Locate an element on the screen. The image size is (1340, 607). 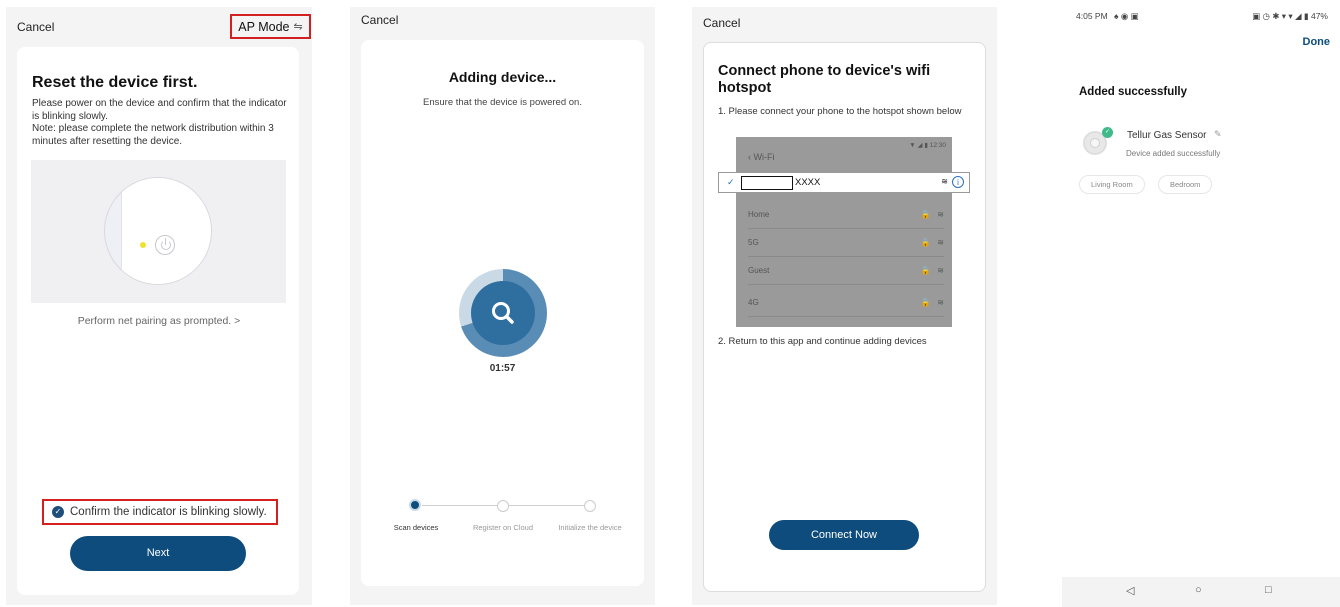
wifi-icon: ≋ is located at coordinates (944, 181).